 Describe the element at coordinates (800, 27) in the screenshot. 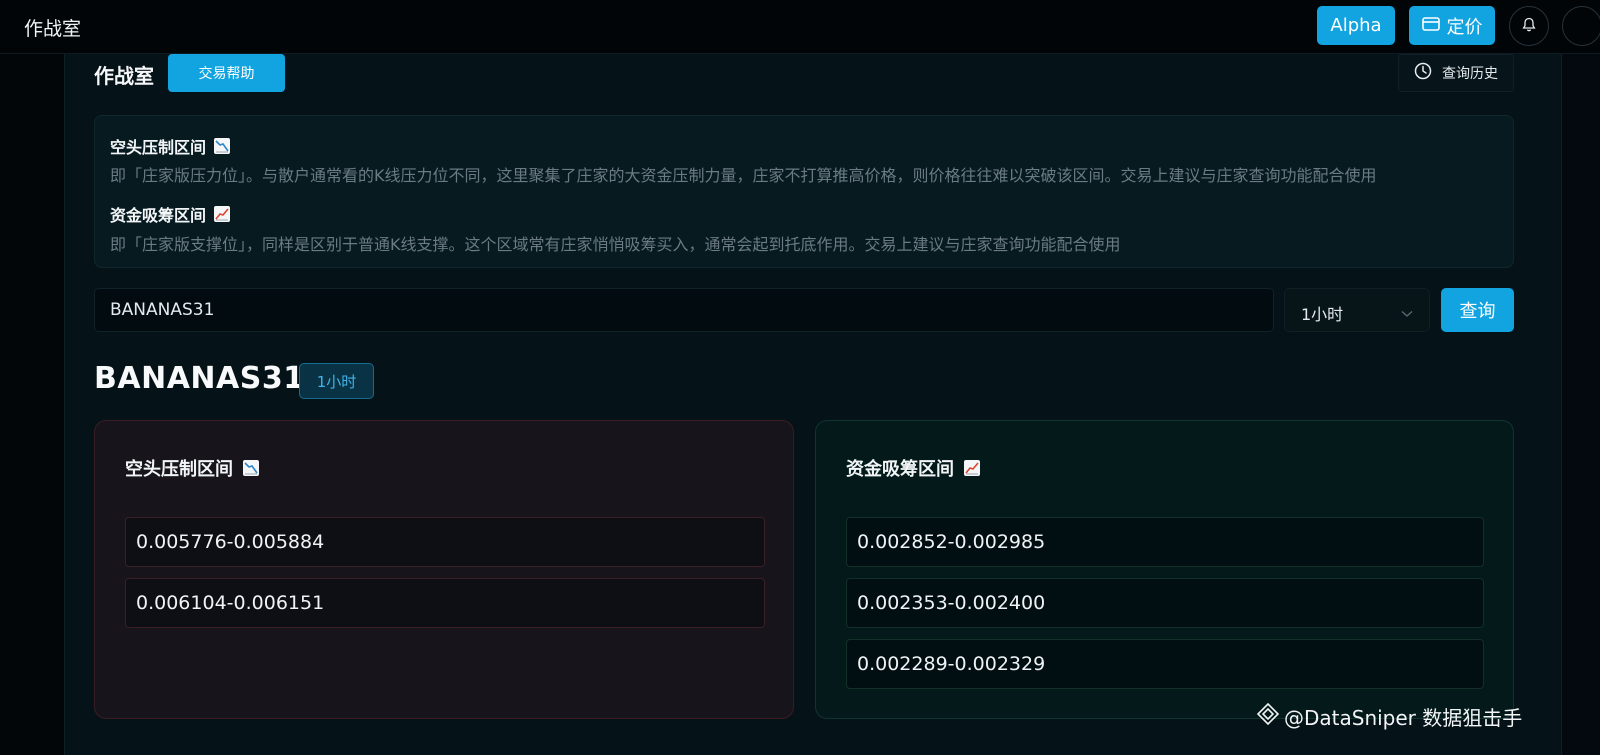

I see `top-bar: 作战室 Alpha 定价` at that location.